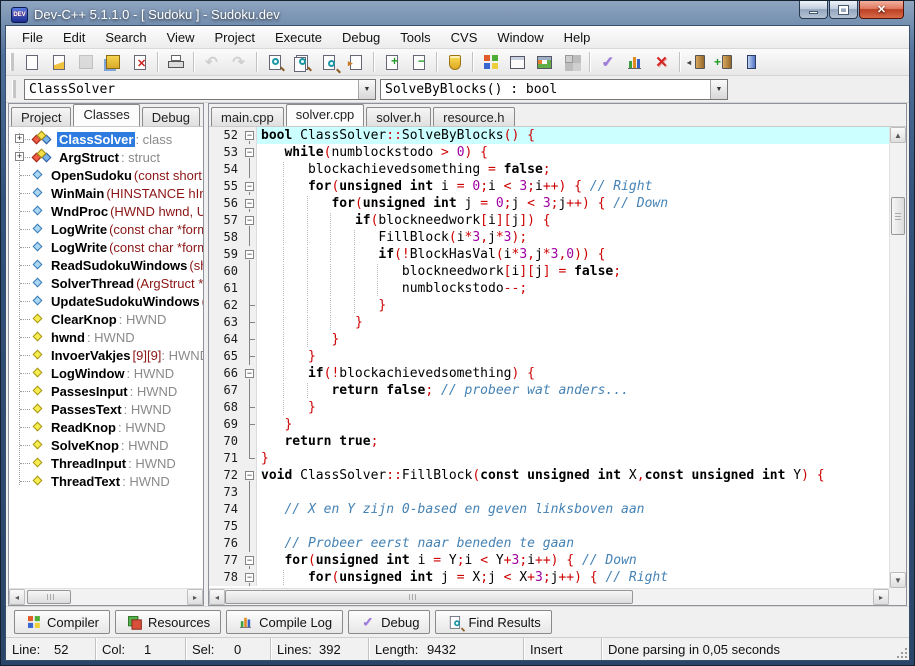  Describe the element at coordinates (175, 62) in the screenshot. I see `print-button` at that location.